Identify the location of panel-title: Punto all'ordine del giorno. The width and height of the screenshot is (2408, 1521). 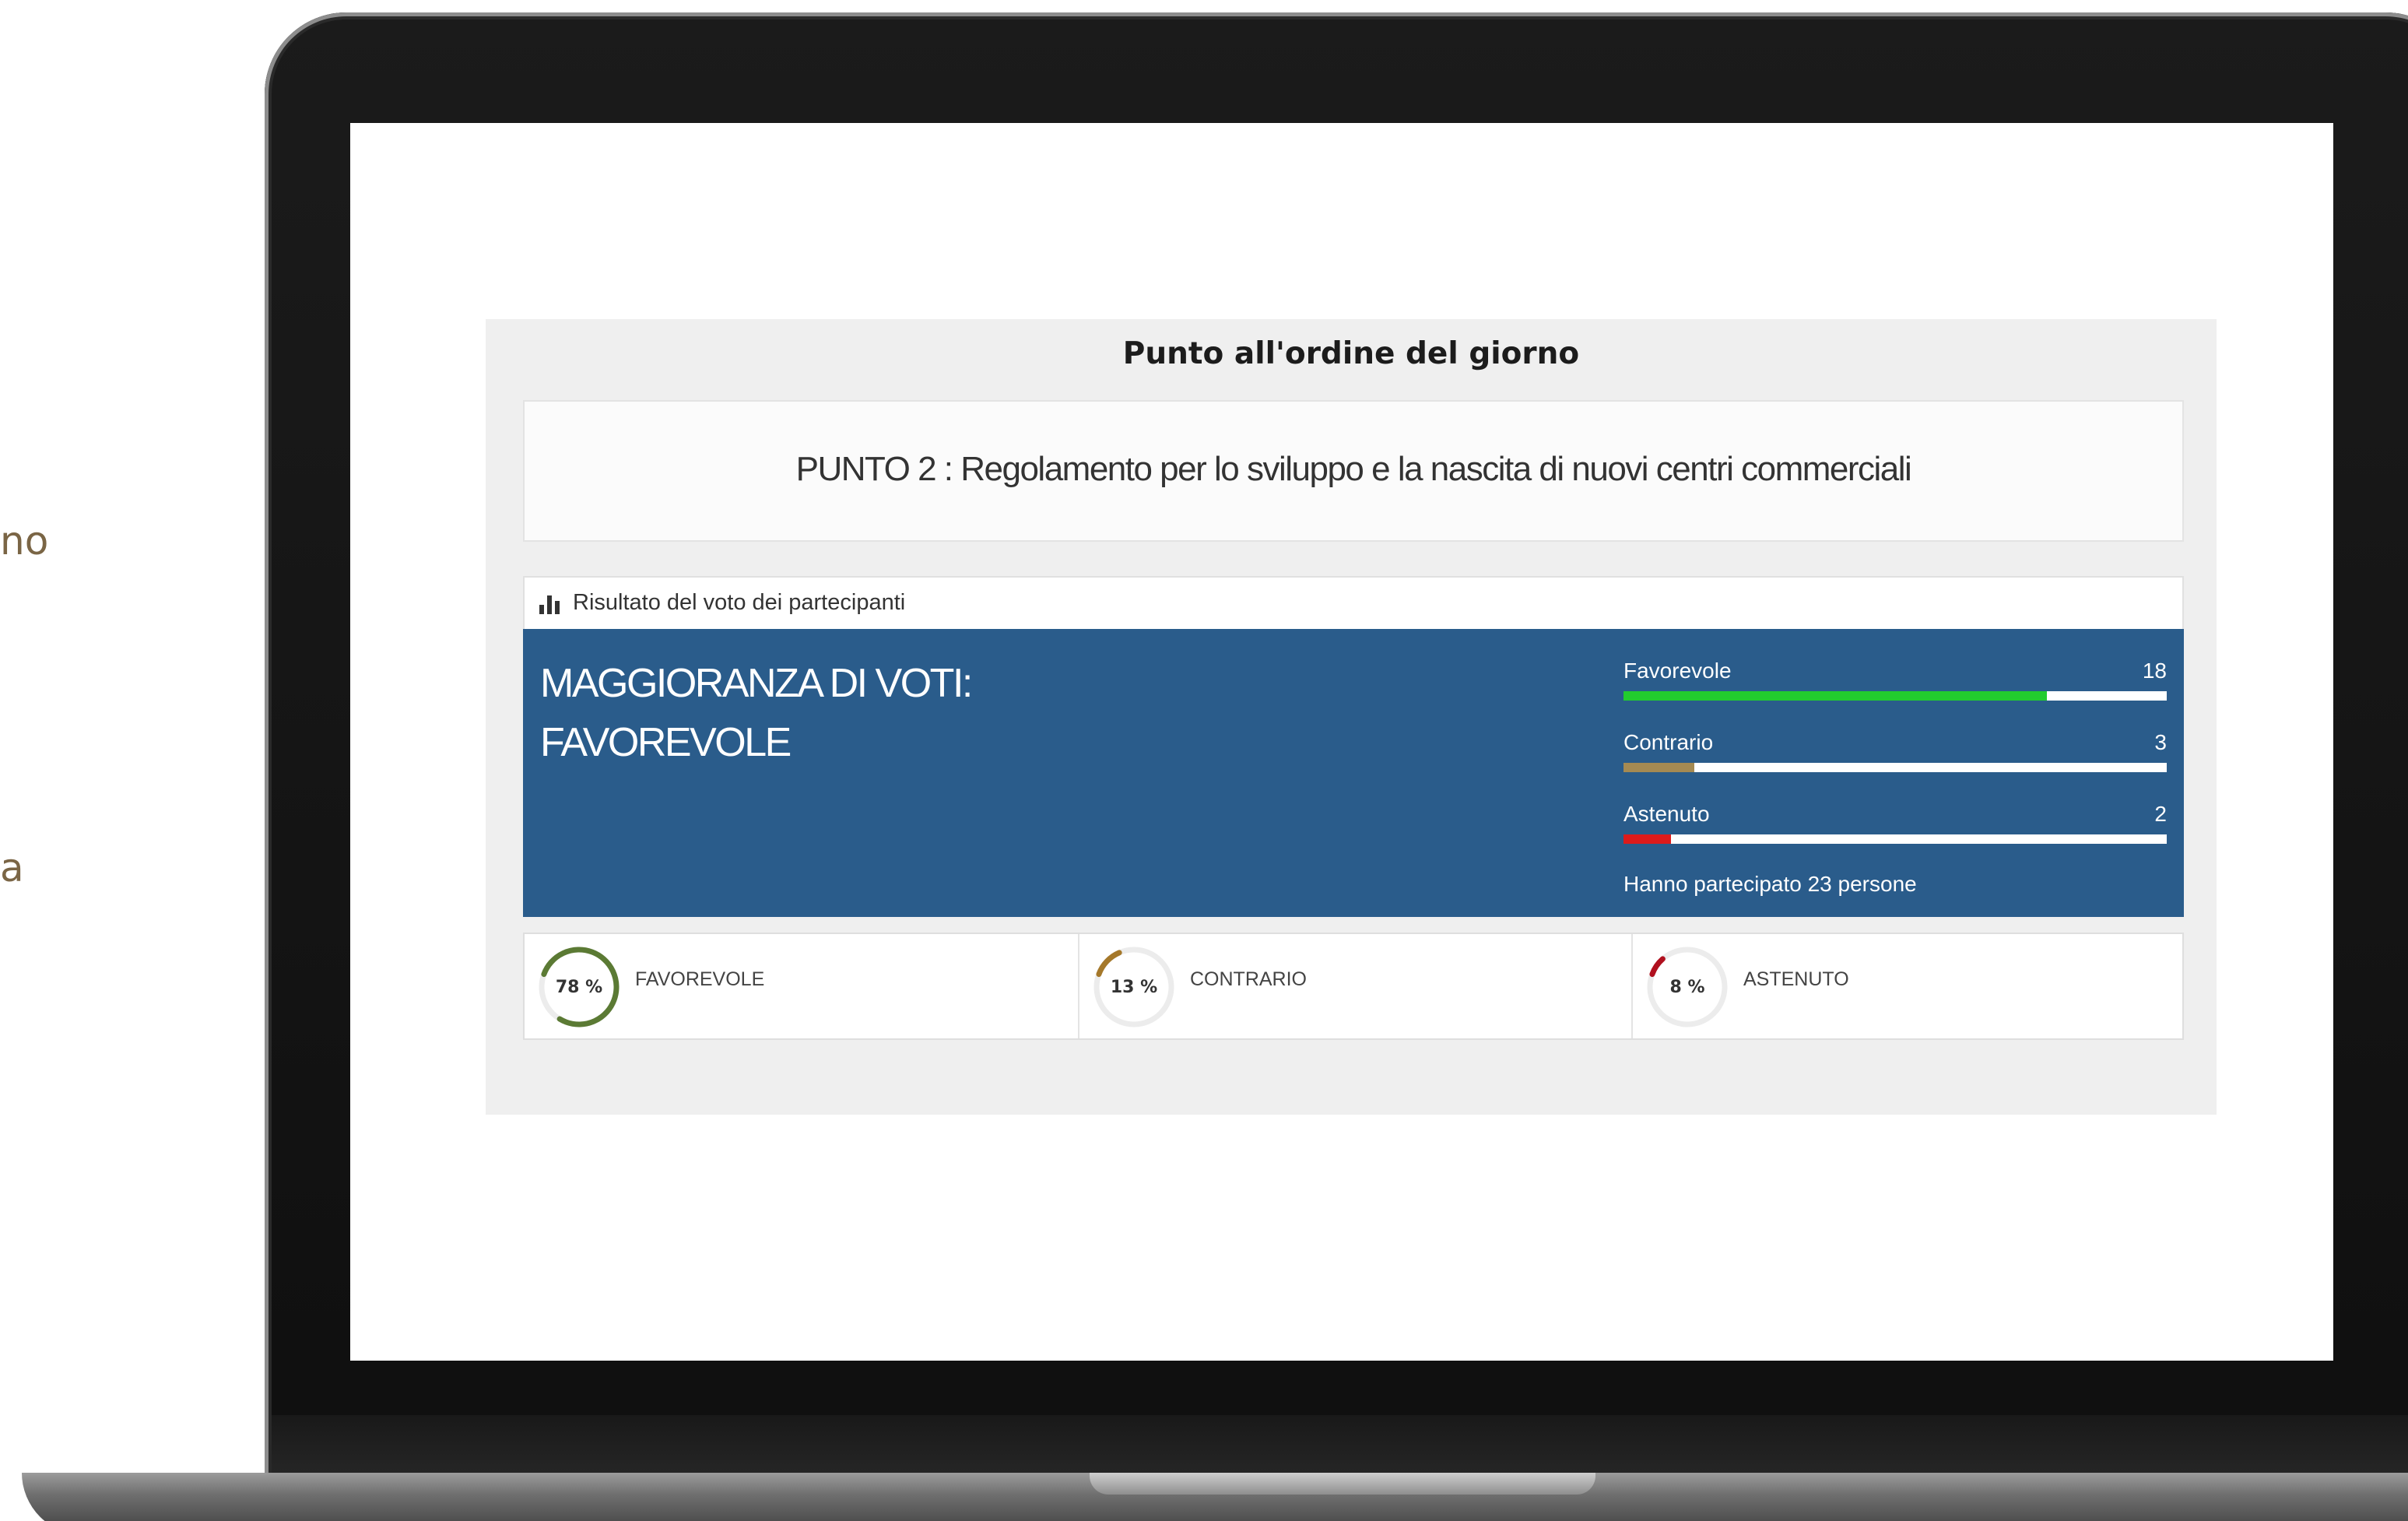
(1351, 353).